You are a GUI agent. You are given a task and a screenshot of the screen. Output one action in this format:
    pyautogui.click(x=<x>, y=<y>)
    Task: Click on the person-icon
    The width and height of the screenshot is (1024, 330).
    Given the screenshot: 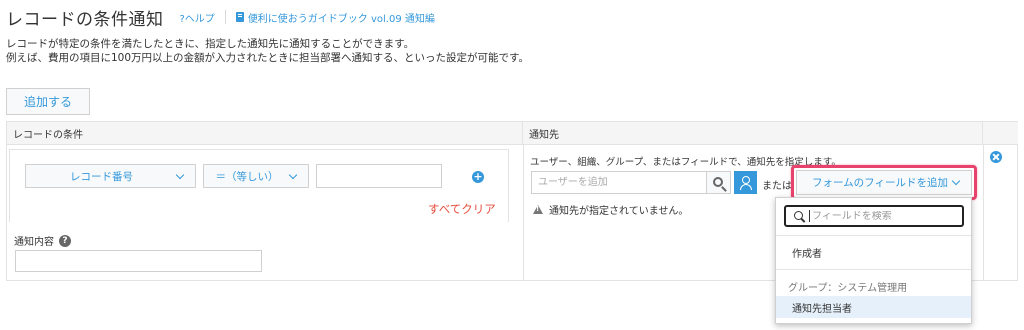 What is the action you would take?
    pyautogui.click(x=746, y=183)
    